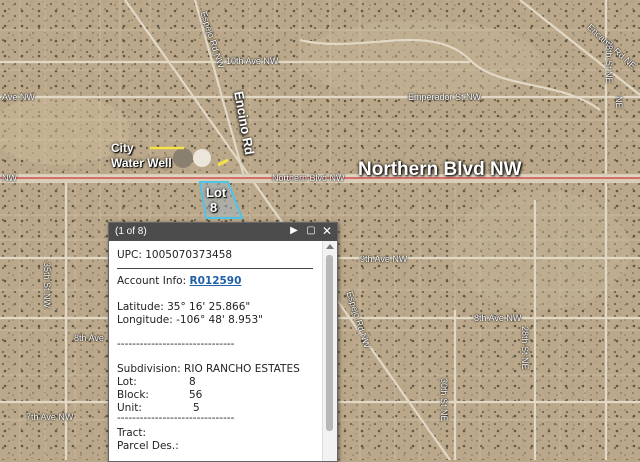  What do you see at coordinates (47, 285) in the screenshot?
I see `road-label-35th-st: 35th St NW` at bounding box center [47, 285].